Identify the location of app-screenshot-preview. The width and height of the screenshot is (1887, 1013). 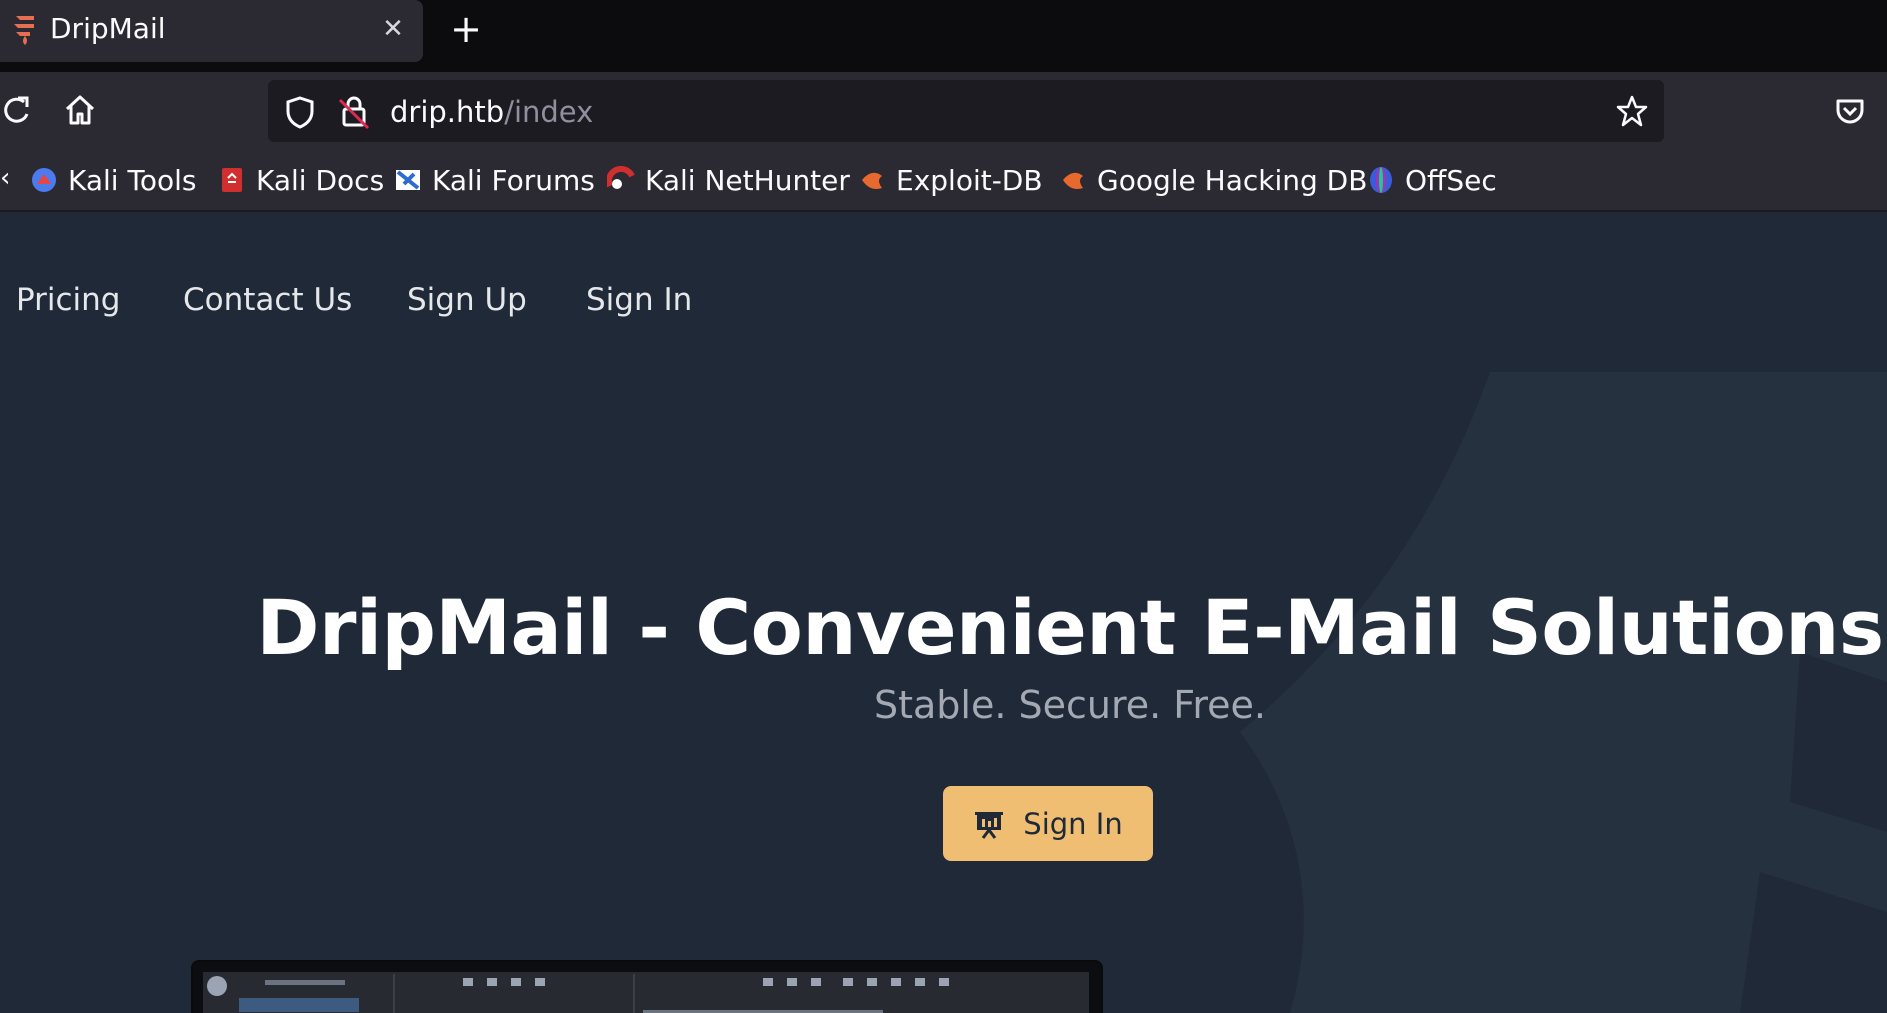
(647, 986).